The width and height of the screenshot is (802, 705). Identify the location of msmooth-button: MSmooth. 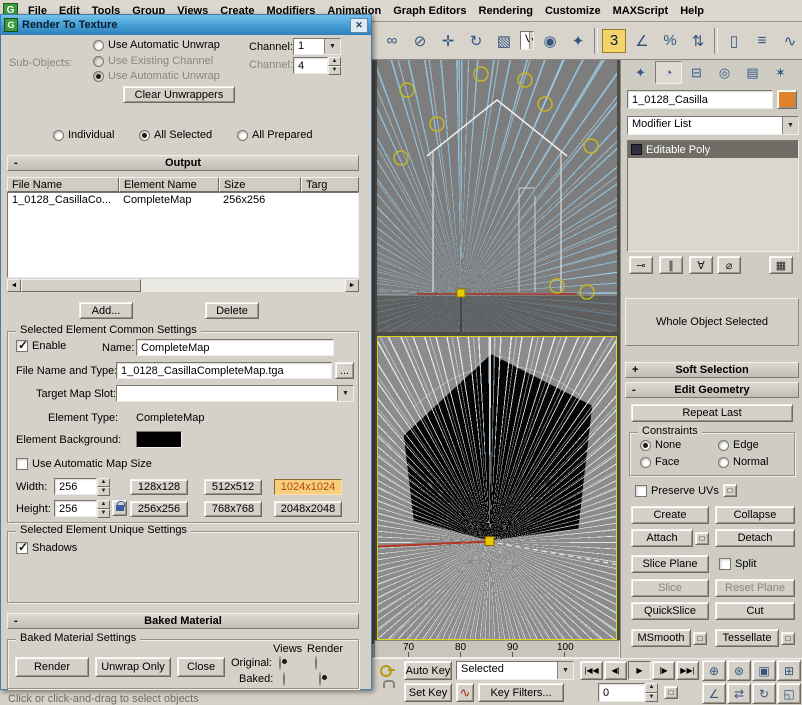
(661, 638).